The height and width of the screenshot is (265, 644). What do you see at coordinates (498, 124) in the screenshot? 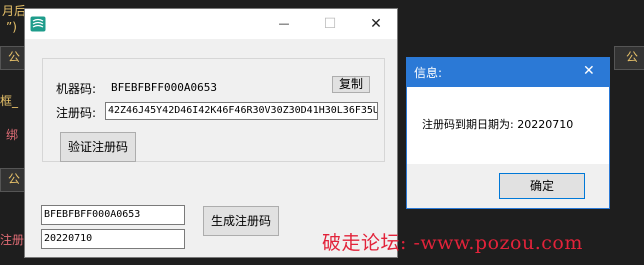
I see `message-text: 注册码到期日期为: 20220710` at bounding box center [498, 124].